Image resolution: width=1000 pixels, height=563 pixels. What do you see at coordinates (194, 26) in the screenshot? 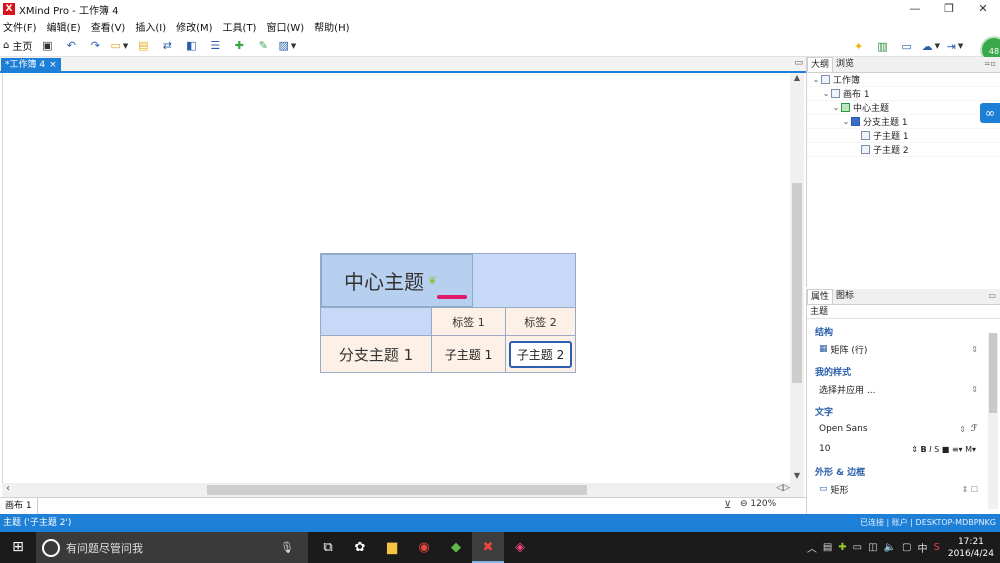
I see `menu-modify: 修改(M)` at bounding box center [194, 26].